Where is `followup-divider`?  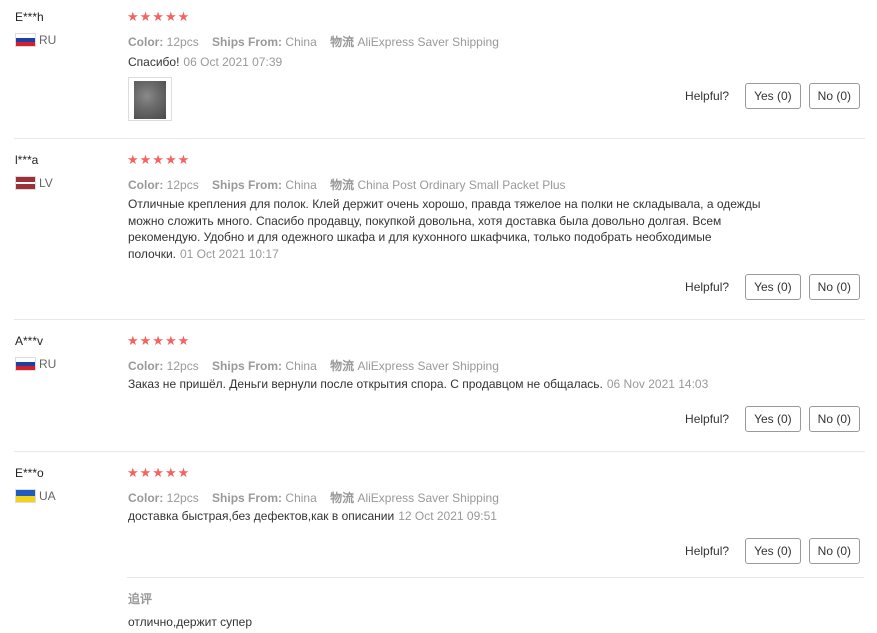 followup-divider is located at coordinates (495, 577).